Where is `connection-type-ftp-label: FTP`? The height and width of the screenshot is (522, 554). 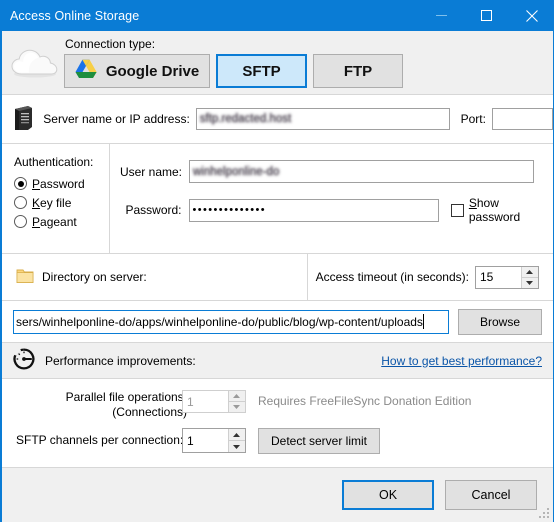 connection-type-ftp-label: FTP is located at coordinates (358, 71).